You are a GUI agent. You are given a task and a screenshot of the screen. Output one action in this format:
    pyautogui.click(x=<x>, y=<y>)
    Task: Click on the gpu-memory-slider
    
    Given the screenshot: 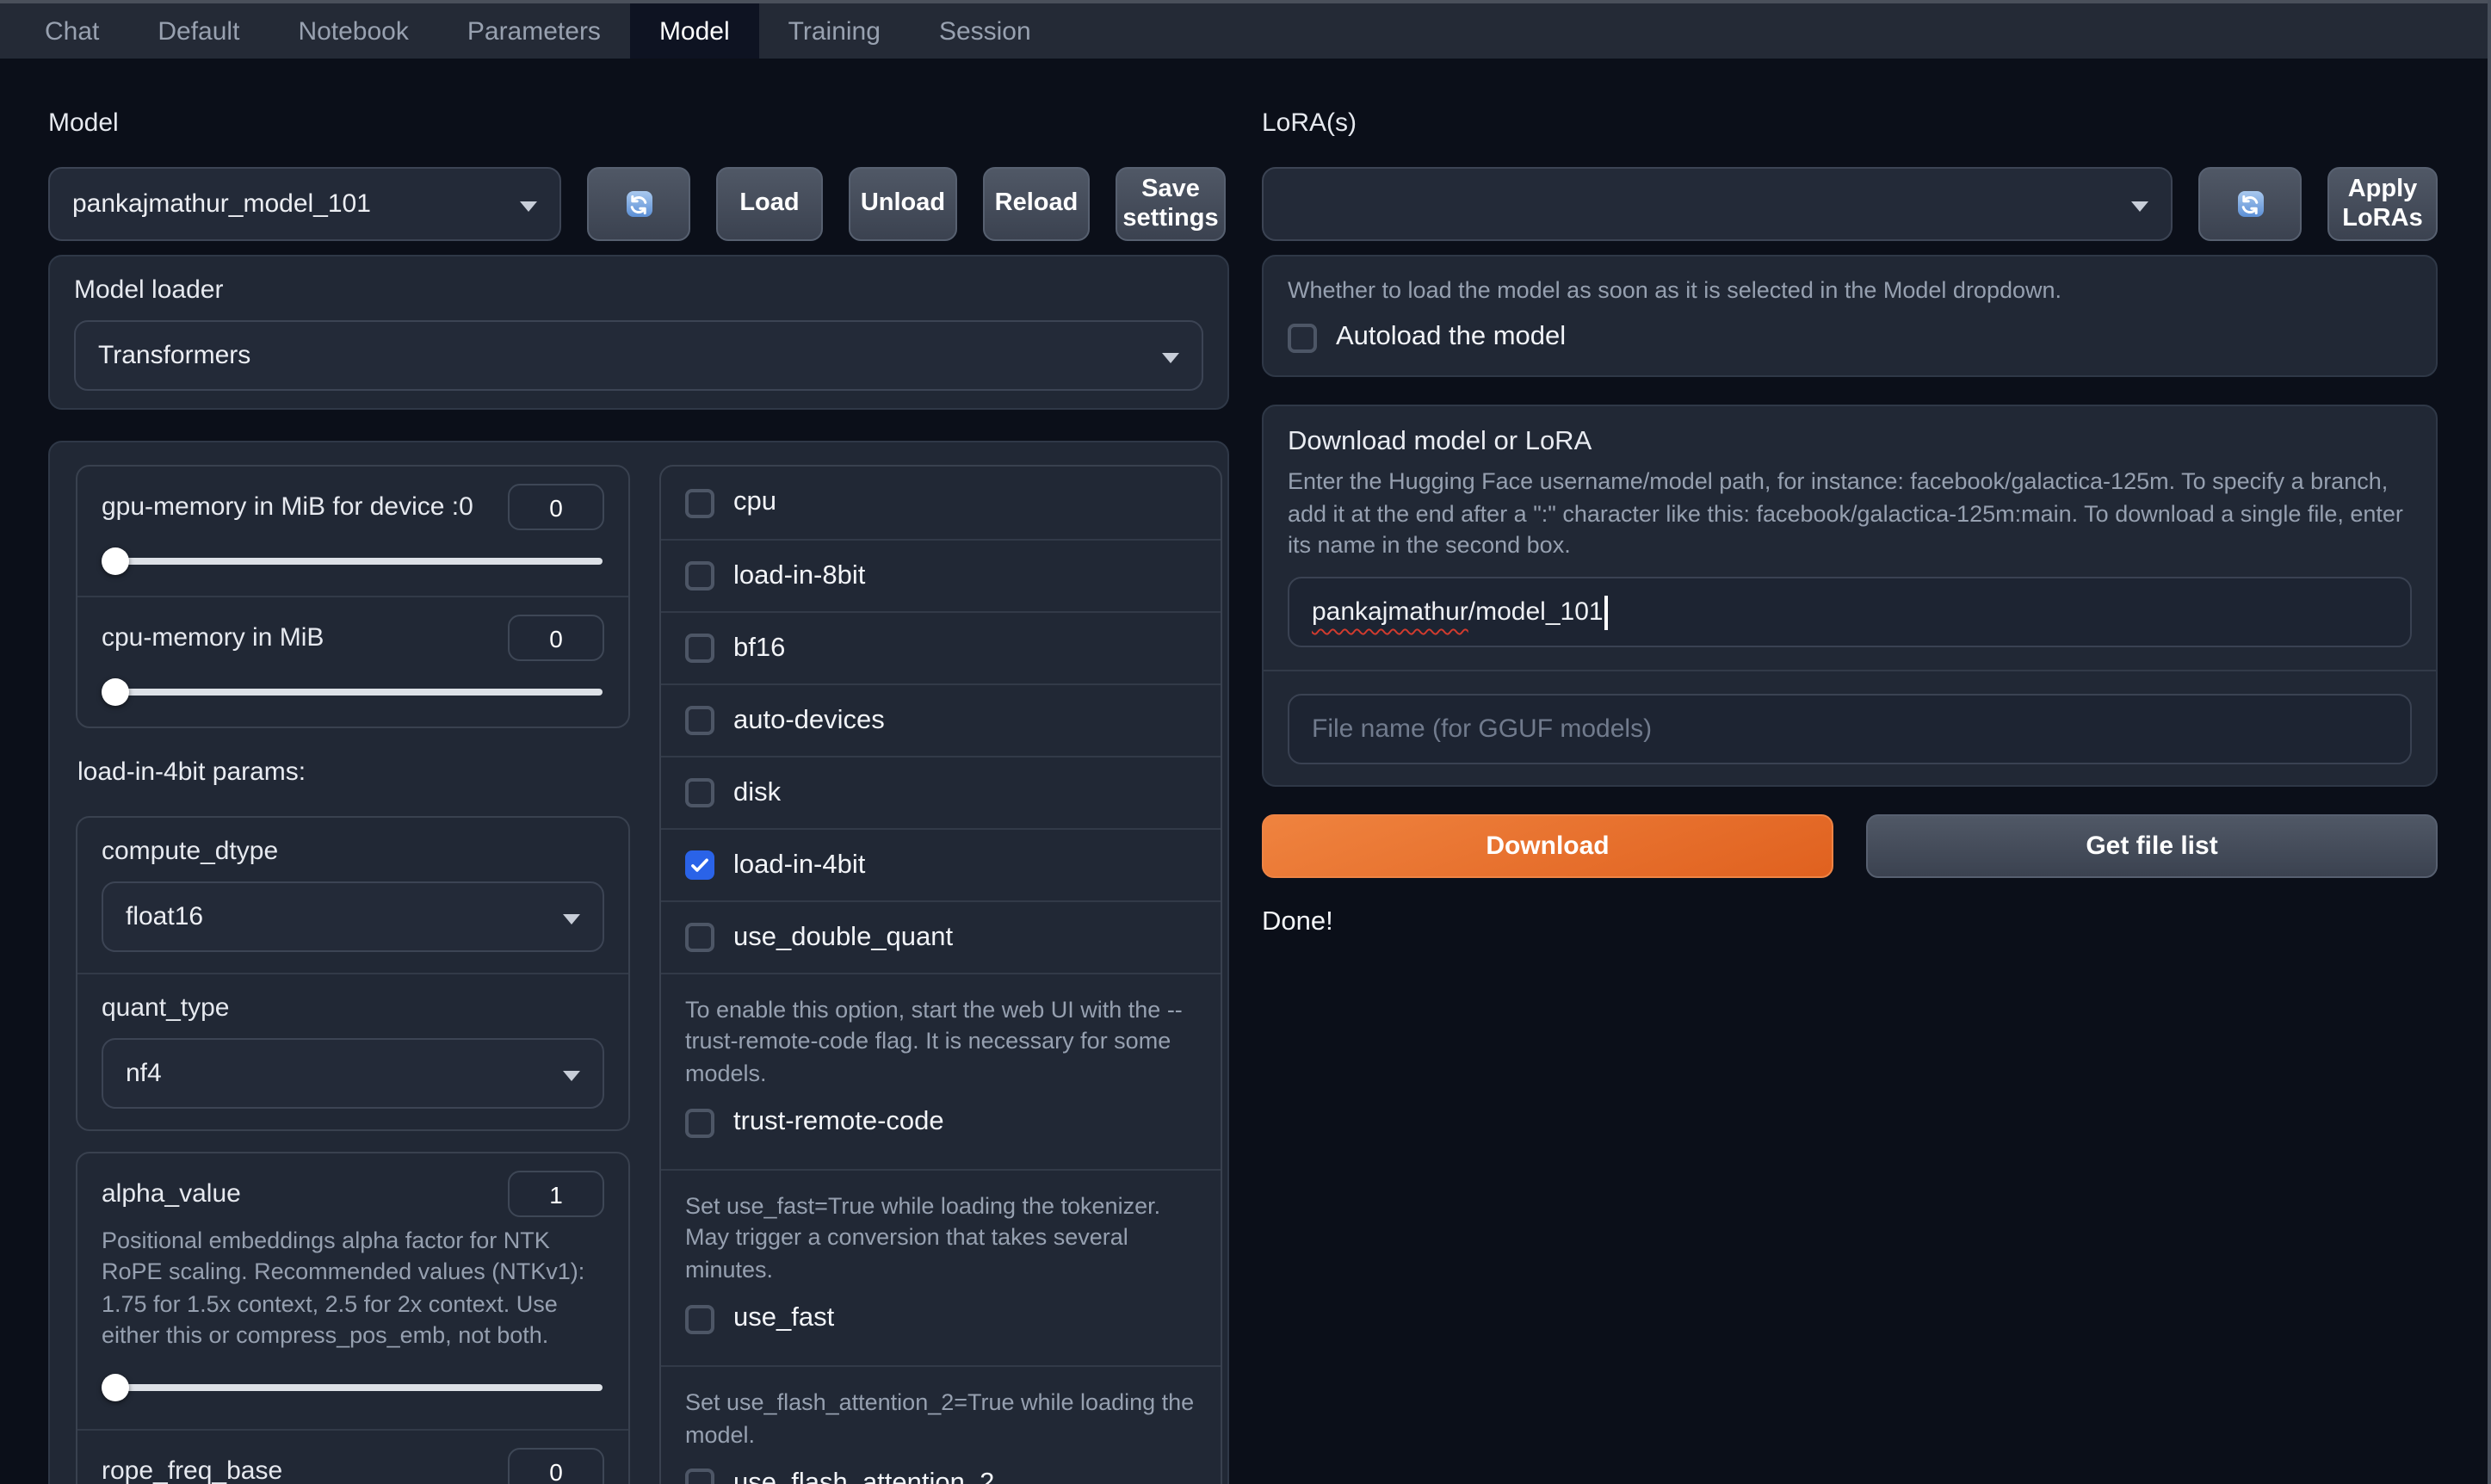 What is the action you would take?
    pyautogui.click(x=352, y=561)
    